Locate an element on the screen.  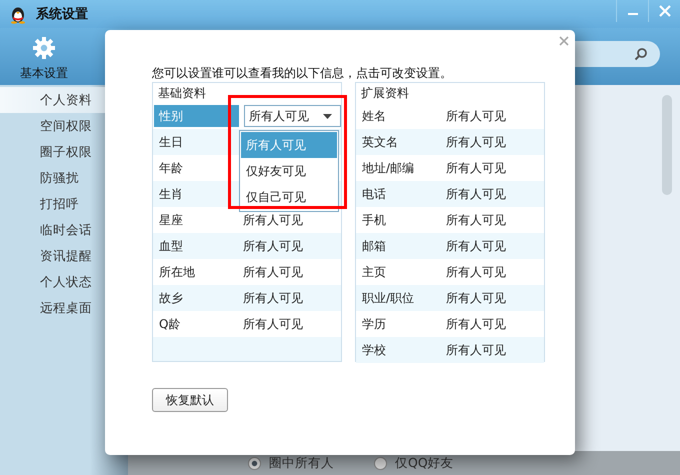
field-label: 主页 is located at coordinates (374, 272).